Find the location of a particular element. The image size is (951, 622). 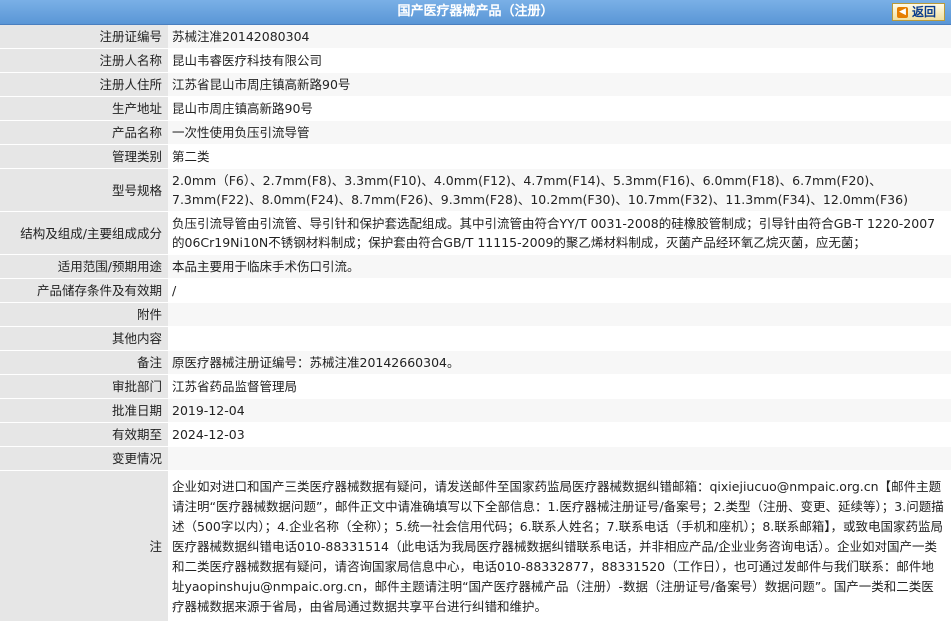

table-row: 备注 原医疗器械注册证编号：苏械注准20142660304。 is located at coordinates (475, 362).